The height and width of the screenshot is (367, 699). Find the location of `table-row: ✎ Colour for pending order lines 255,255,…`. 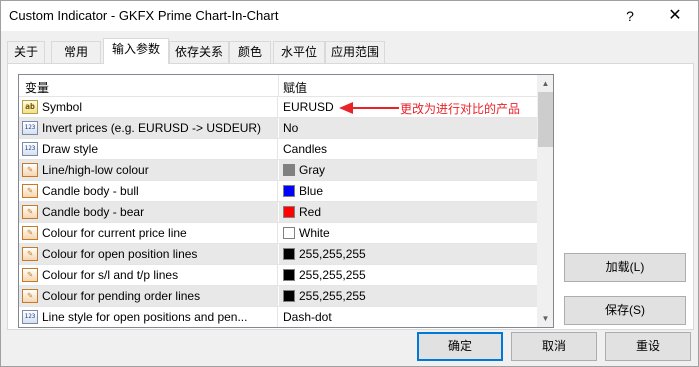

table-row: ✎ Colour for pending order lines 255,255,… is located at coordinates (278, 296).